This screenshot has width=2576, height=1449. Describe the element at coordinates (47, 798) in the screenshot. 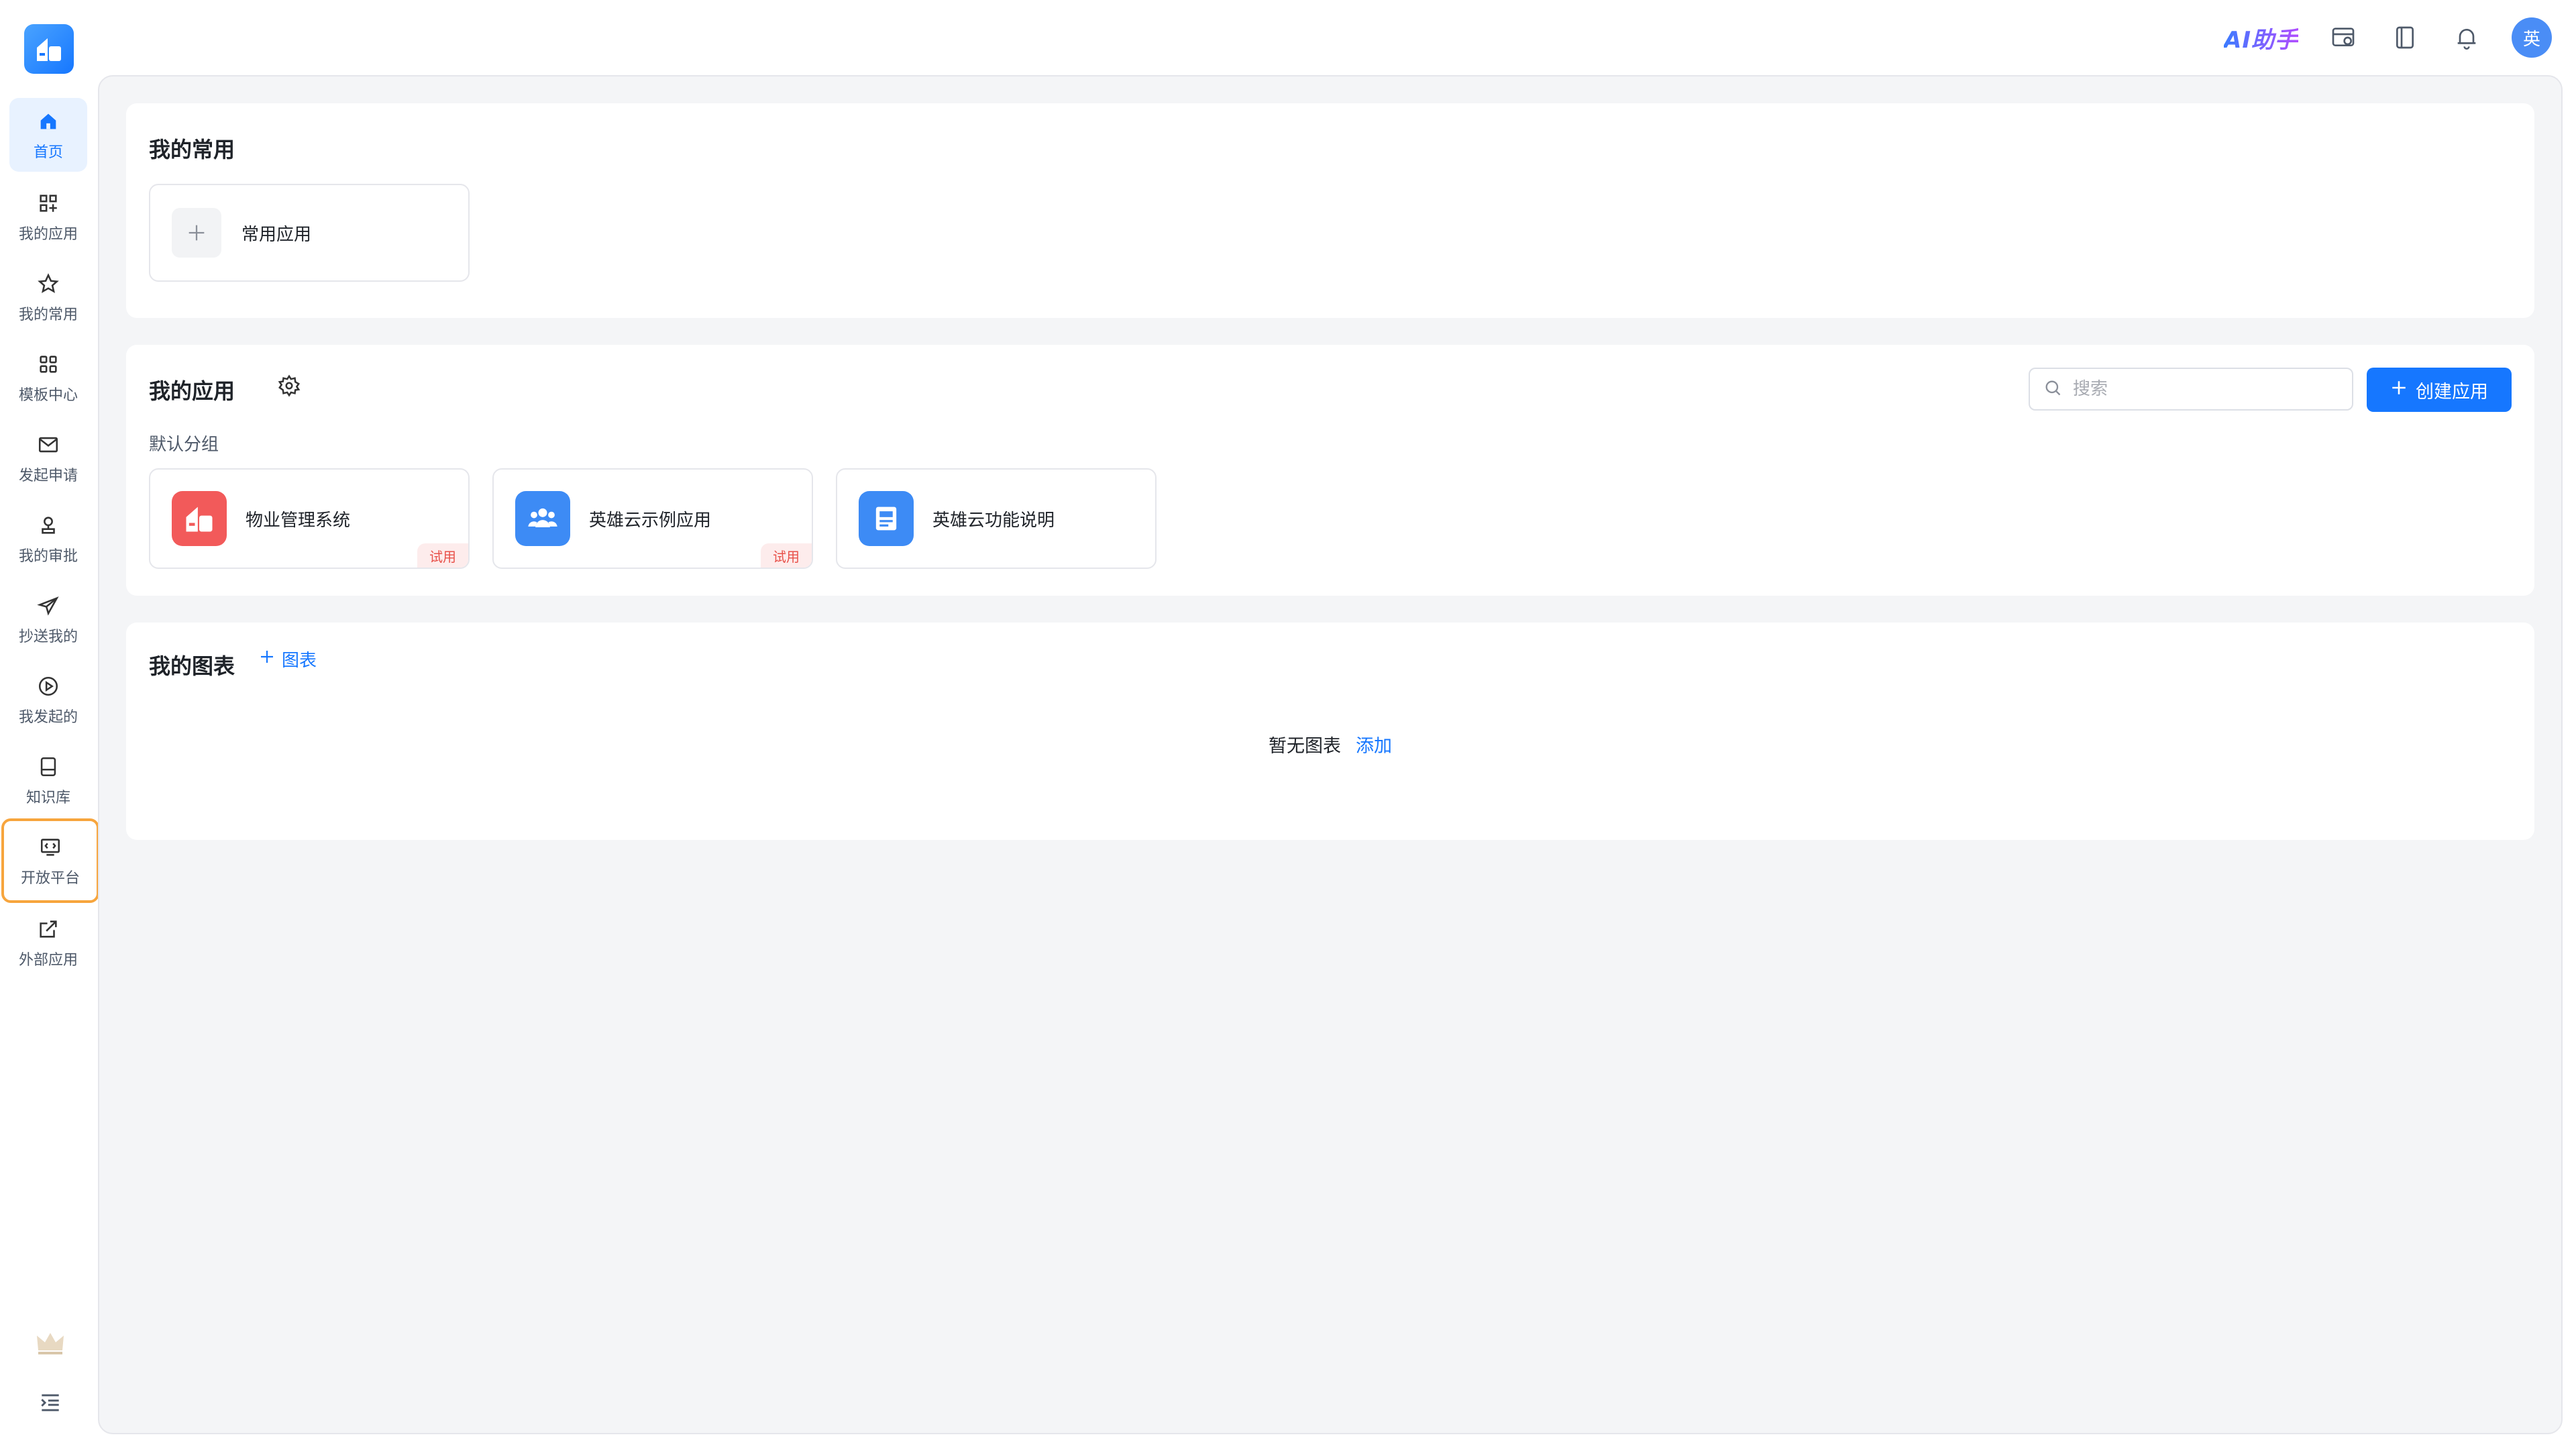

I see `sidebar-item-label: 知识库` at that location.